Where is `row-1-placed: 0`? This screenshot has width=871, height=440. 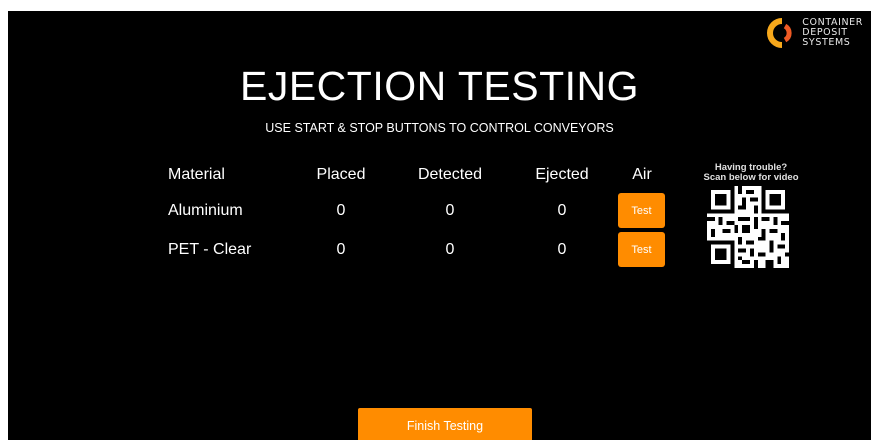 row-1-placed: 0 is located at coordinates (341, 210).